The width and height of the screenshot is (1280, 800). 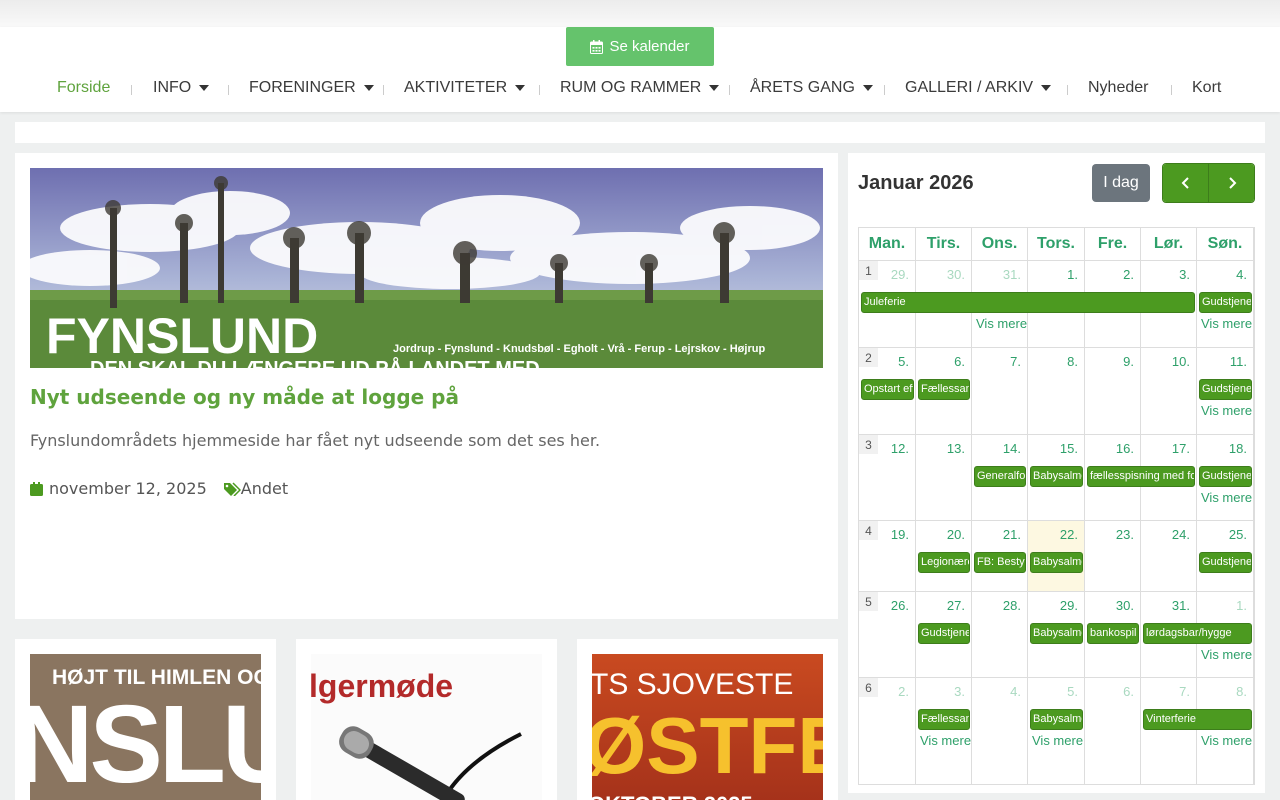 I want to click on week-number: 4, so click(x=868, y=530).